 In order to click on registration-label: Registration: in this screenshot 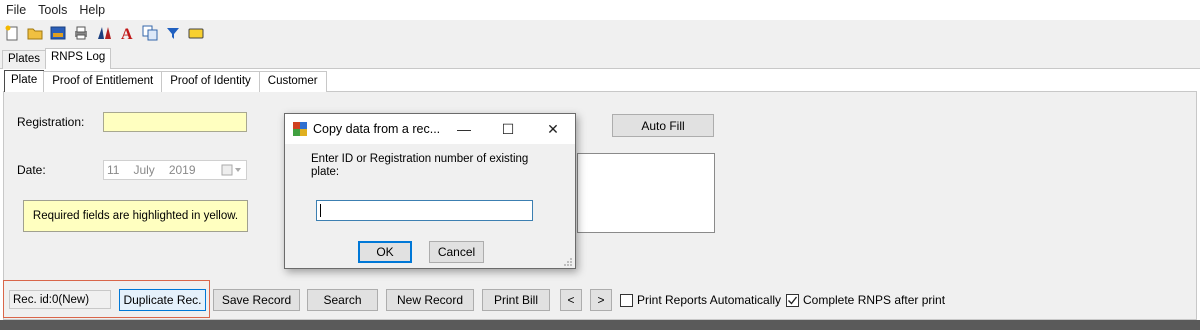, I will do `click(51, 122)`.